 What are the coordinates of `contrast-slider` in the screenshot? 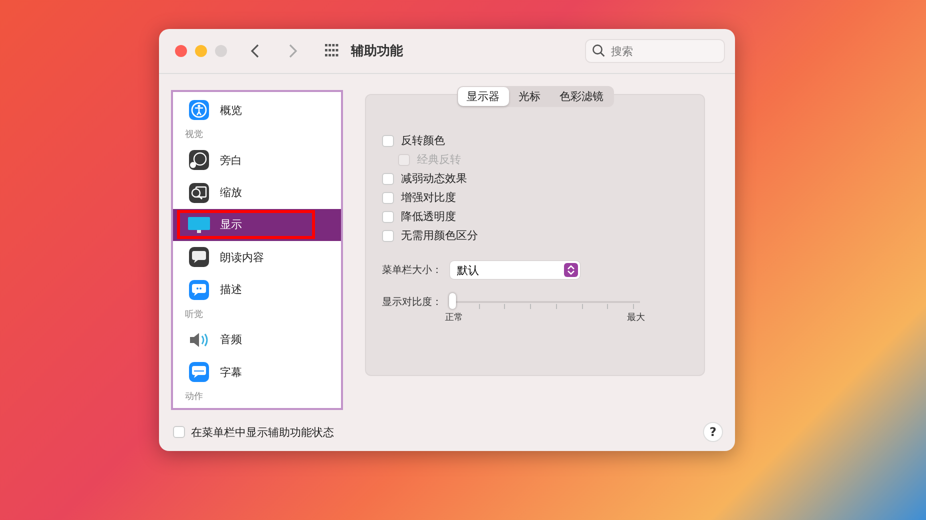 It's located at (545, 302).